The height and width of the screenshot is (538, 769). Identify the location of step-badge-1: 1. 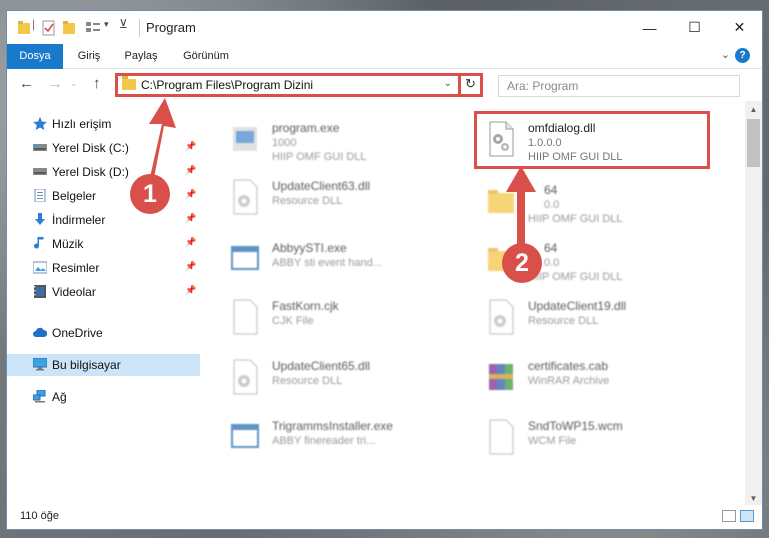
(150, 194).